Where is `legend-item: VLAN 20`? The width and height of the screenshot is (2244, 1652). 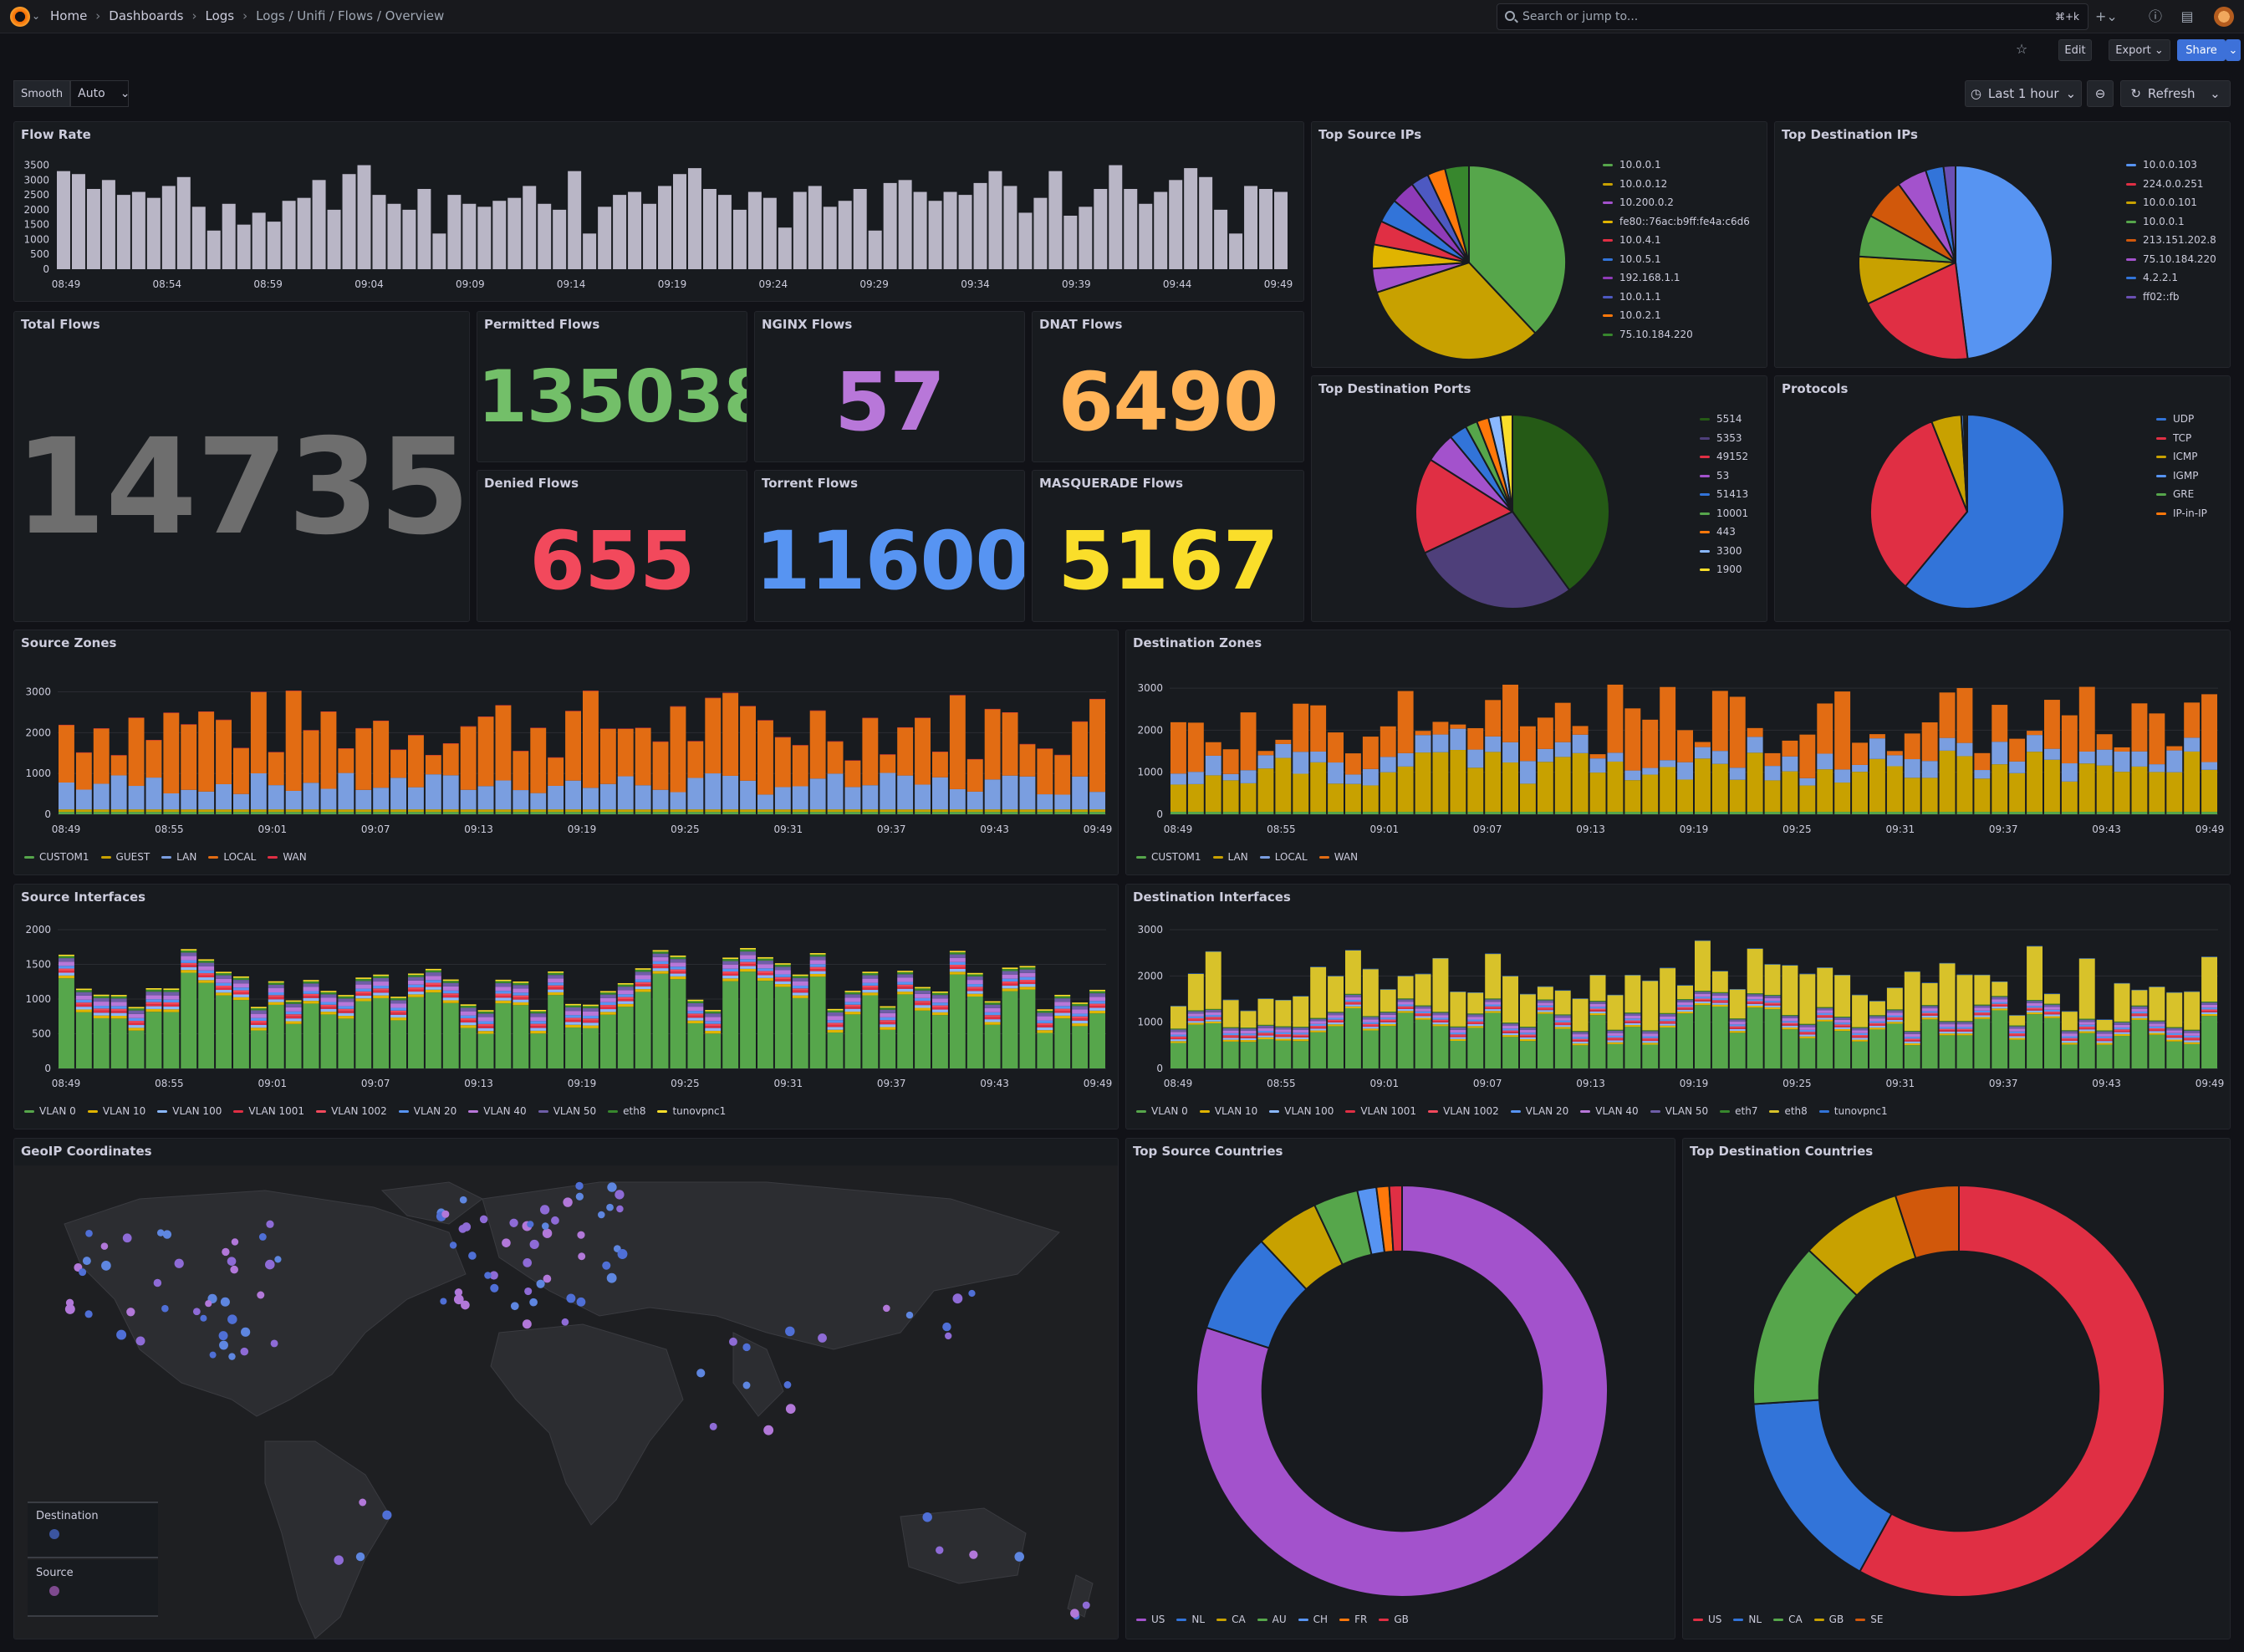 legend-item: VLAN 20 is located at coordinates (1539, 1111).